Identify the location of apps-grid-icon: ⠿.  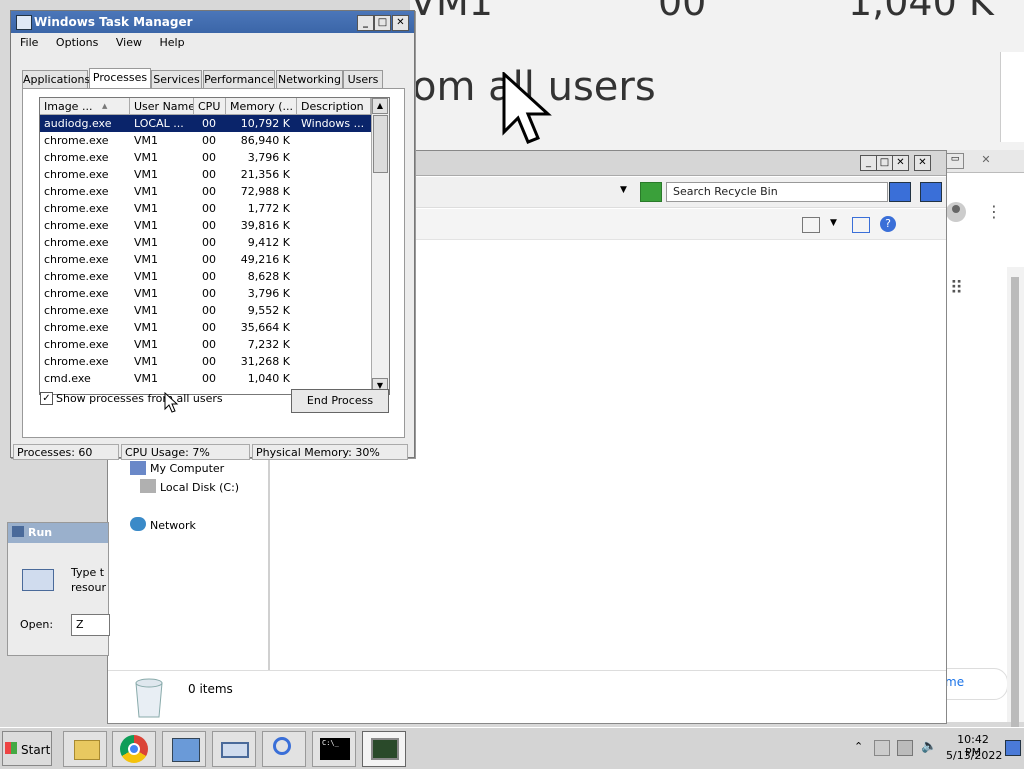
(956, 289).